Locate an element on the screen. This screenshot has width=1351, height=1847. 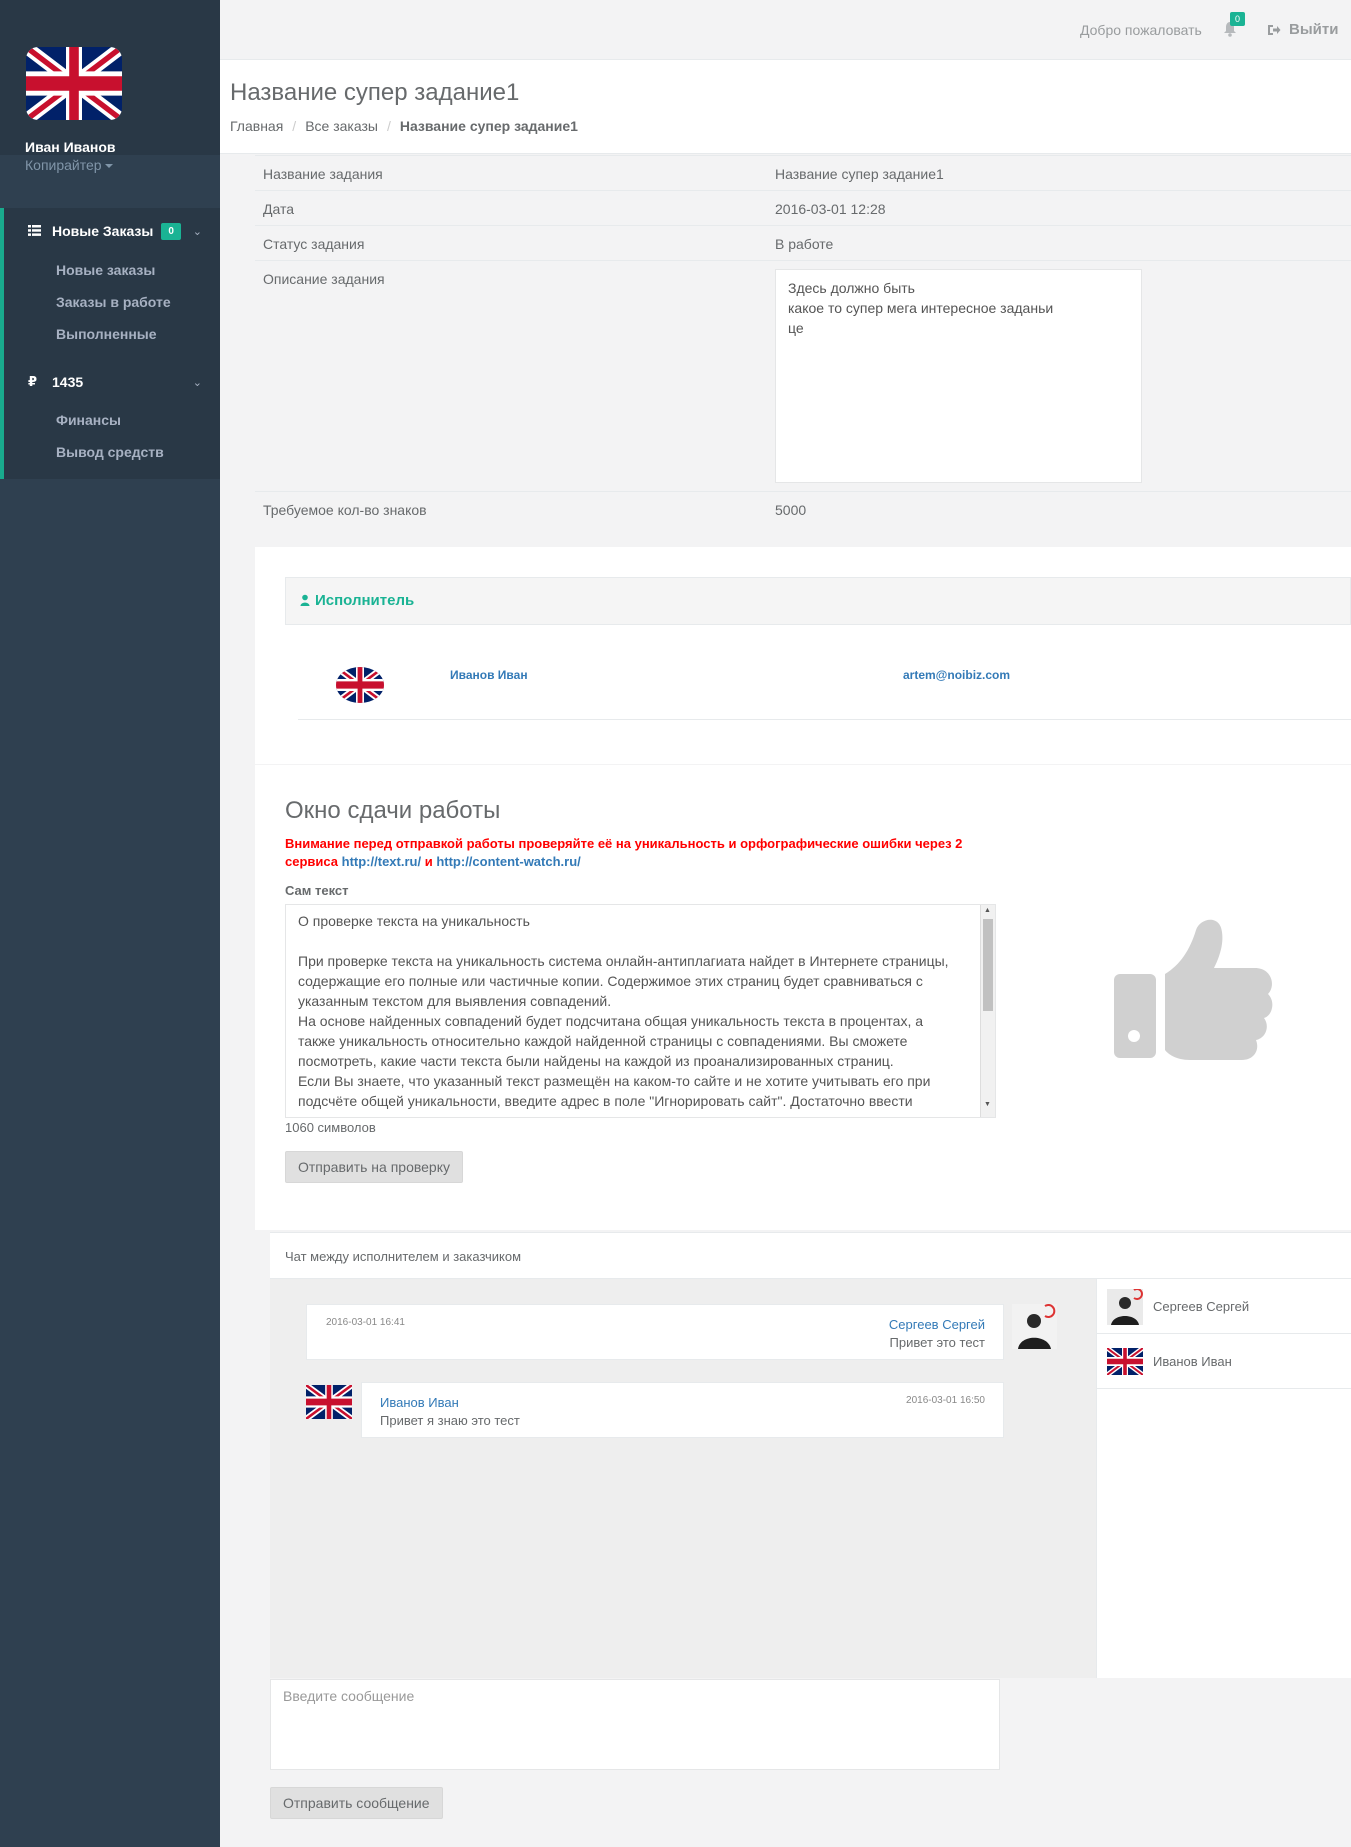
message-time: 2016-03-01 16:50 is located at coordinates (945, 1400).